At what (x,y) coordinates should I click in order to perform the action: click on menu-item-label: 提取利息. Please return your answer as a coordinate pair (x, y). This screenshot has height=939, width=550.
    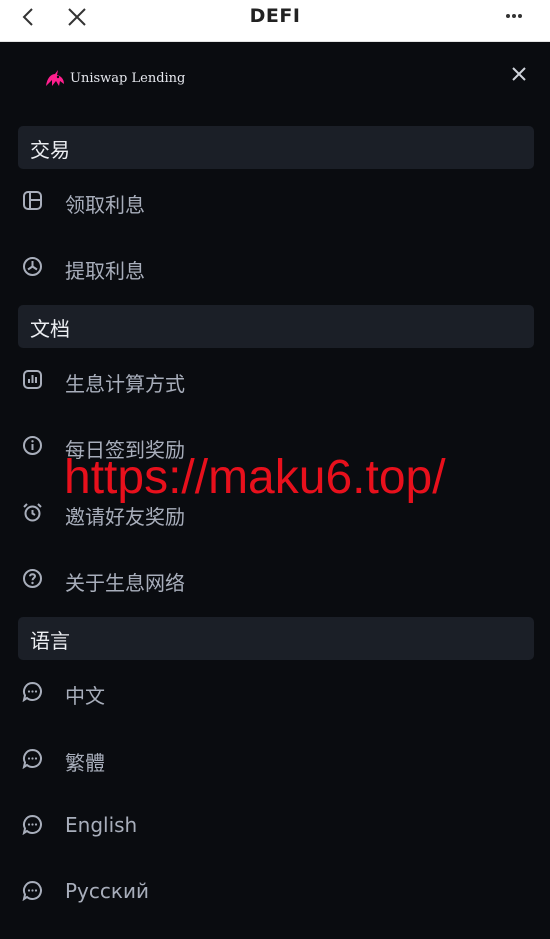
    Looking at the image, I should click on (105, 271).